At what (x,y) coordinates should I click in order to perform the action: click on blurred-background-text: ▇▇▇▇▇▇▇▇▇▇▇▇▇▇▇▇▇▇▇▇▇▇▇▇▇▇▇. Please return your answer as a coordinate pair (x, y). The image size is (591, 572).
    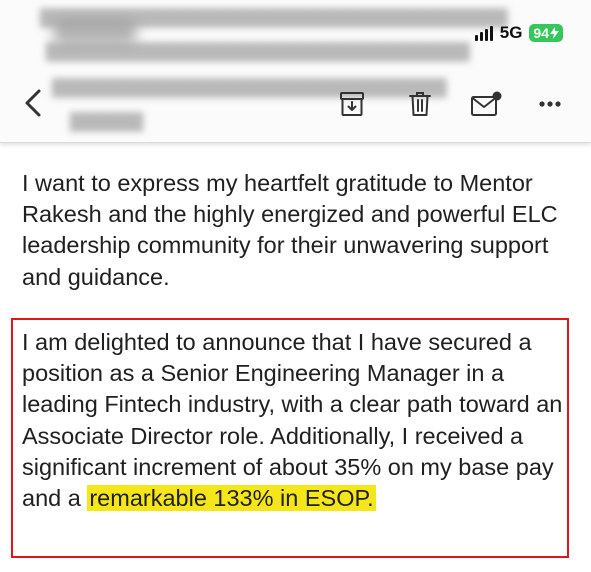
    Looking at the image, I should click on (249, 87).